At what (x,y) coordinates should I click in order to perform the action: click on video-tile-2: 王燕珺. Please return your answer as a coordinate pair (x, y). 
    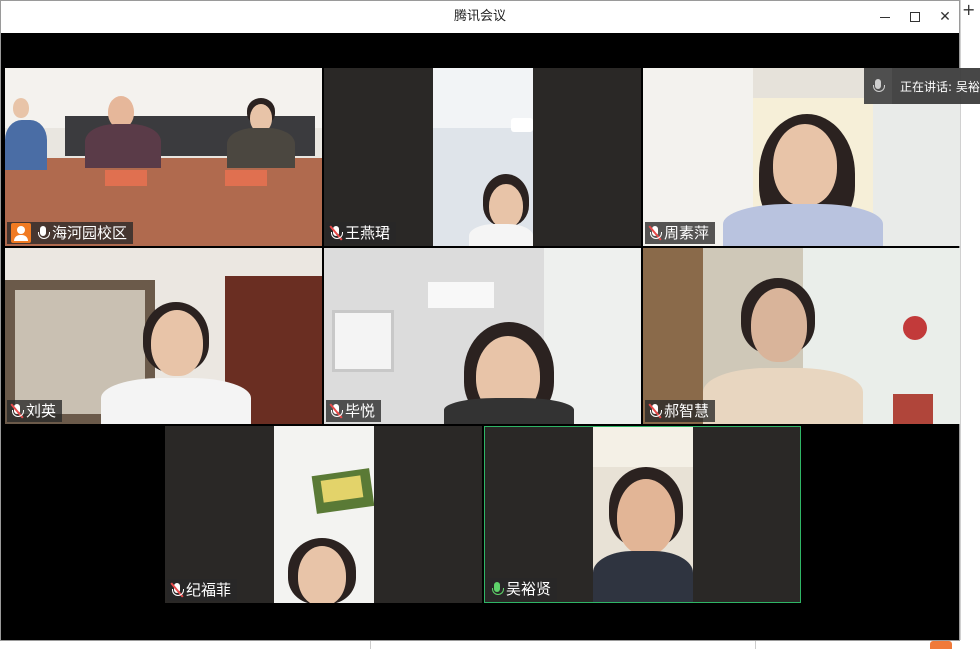
    Looking at the image, I should click on (482, 157).